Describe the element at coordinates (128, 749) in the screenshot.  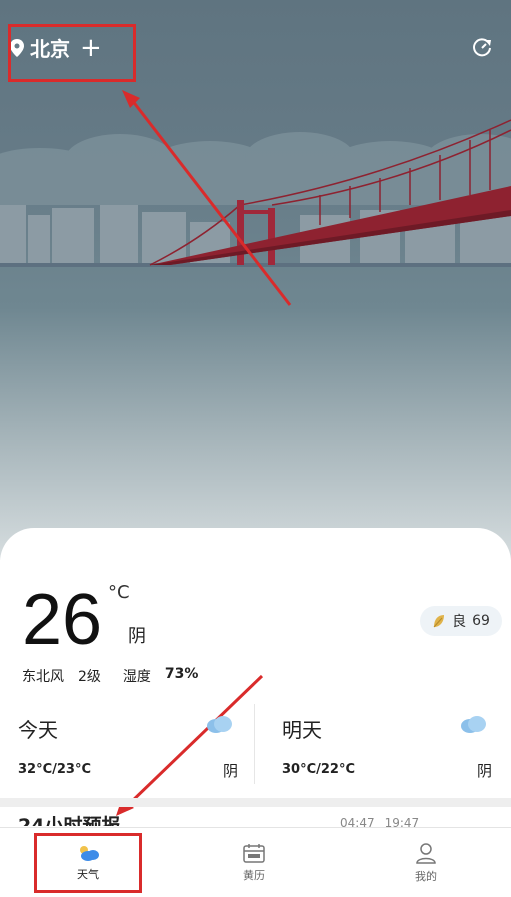
I see `forecast-today: 今天 32°C/23°C 阴` at that location.